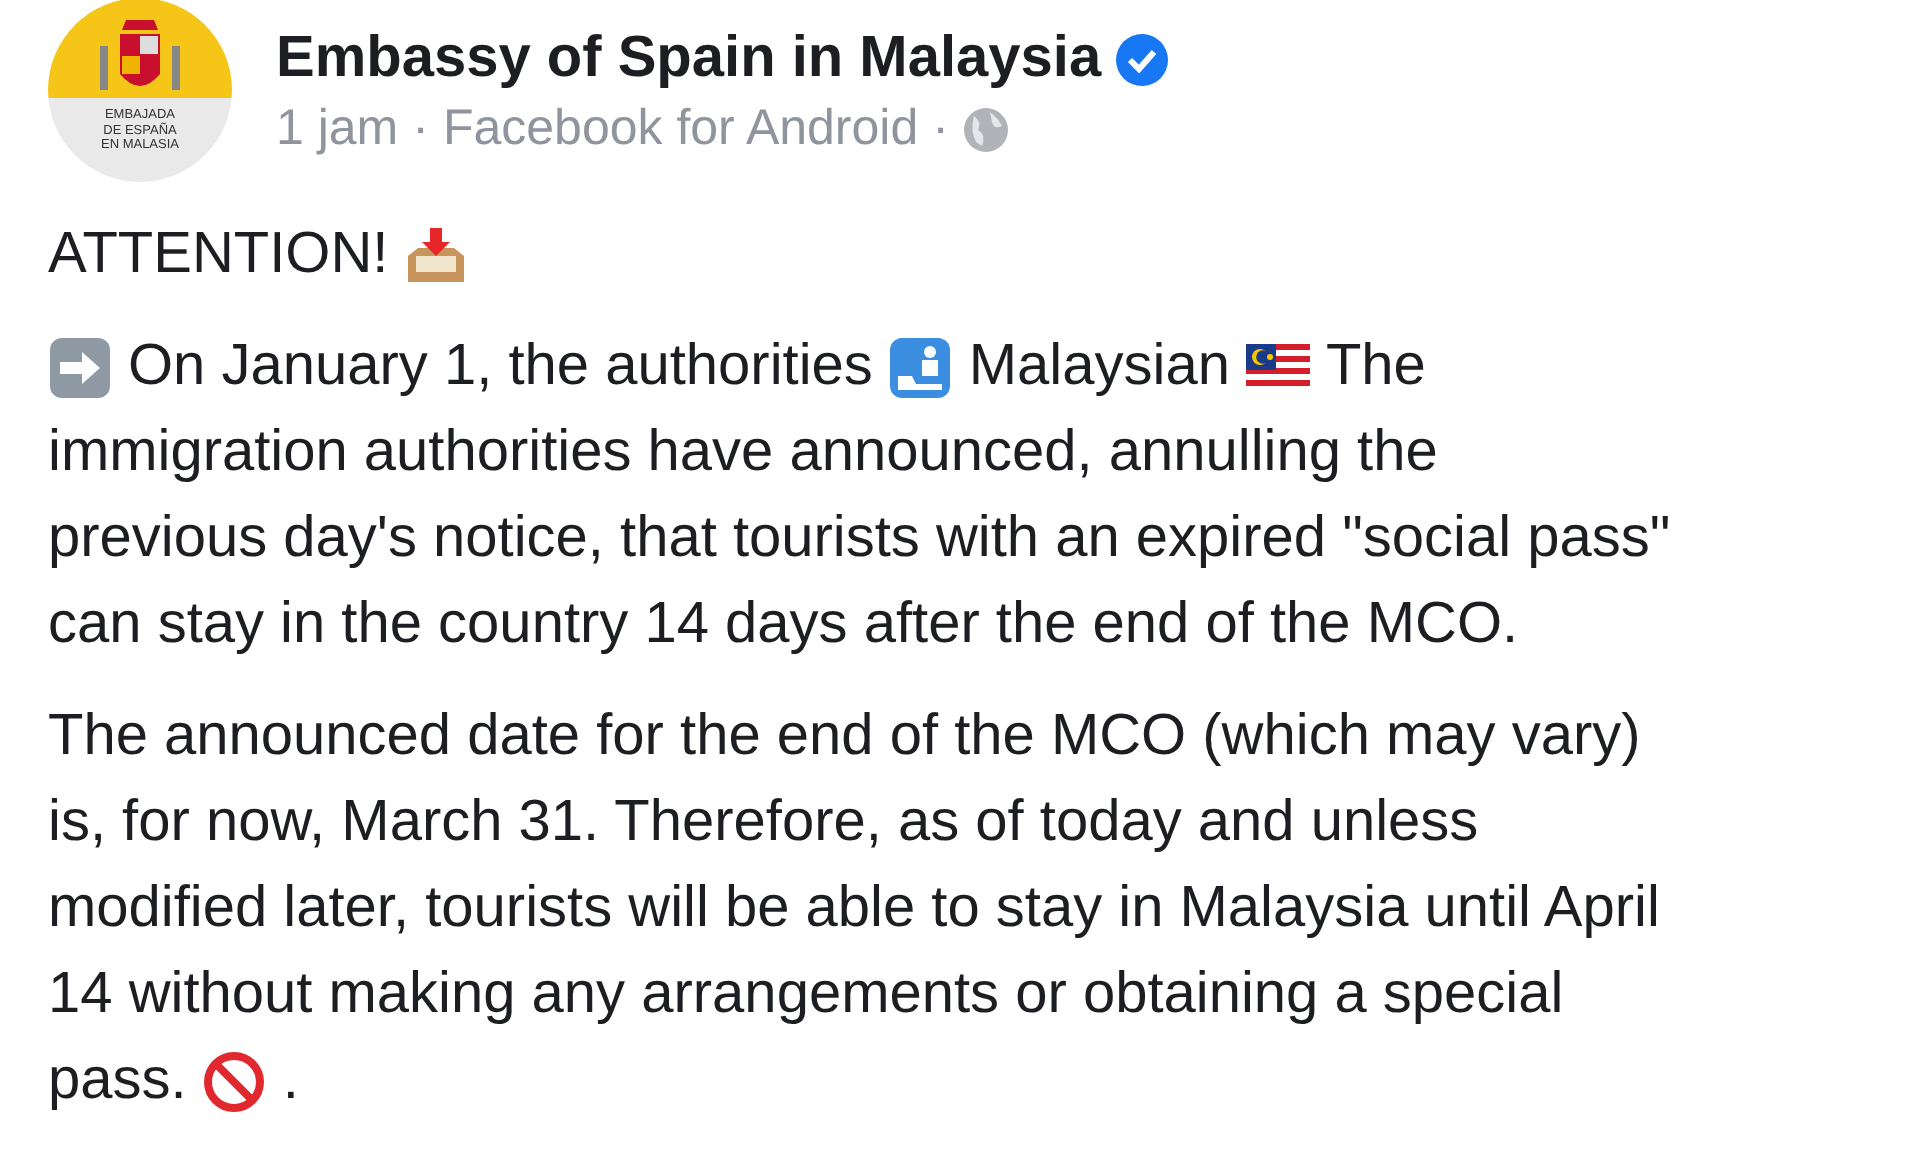  What do you see at coordinates (920, 367) in the screenshot?
I see `passport-control-icon` at bounding box center [920, 367].